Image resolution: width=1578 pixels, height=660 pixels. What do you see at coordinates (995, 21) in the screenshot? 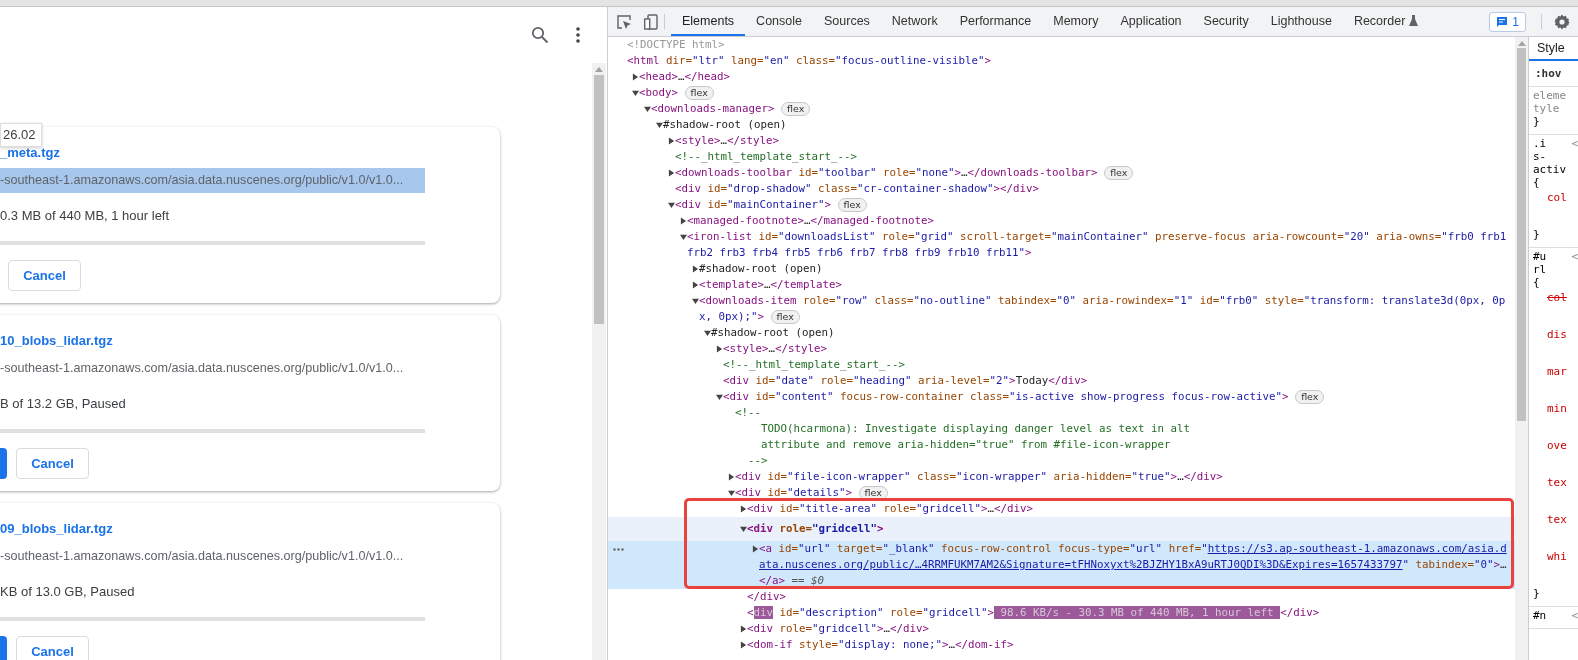
I see `devtools-tab: Performance` at bounding box center [995, 21].